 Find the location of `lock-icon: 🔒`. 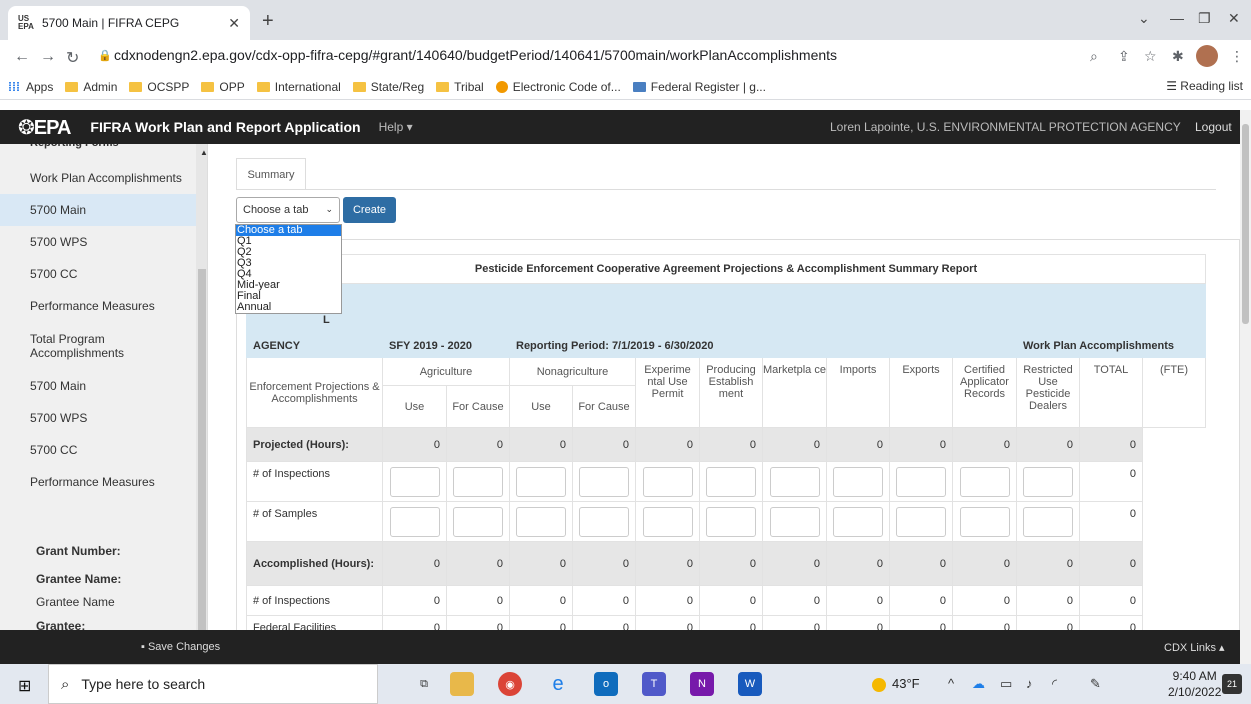

lock-icon: 🔒 is located at coordinates (105, 55).